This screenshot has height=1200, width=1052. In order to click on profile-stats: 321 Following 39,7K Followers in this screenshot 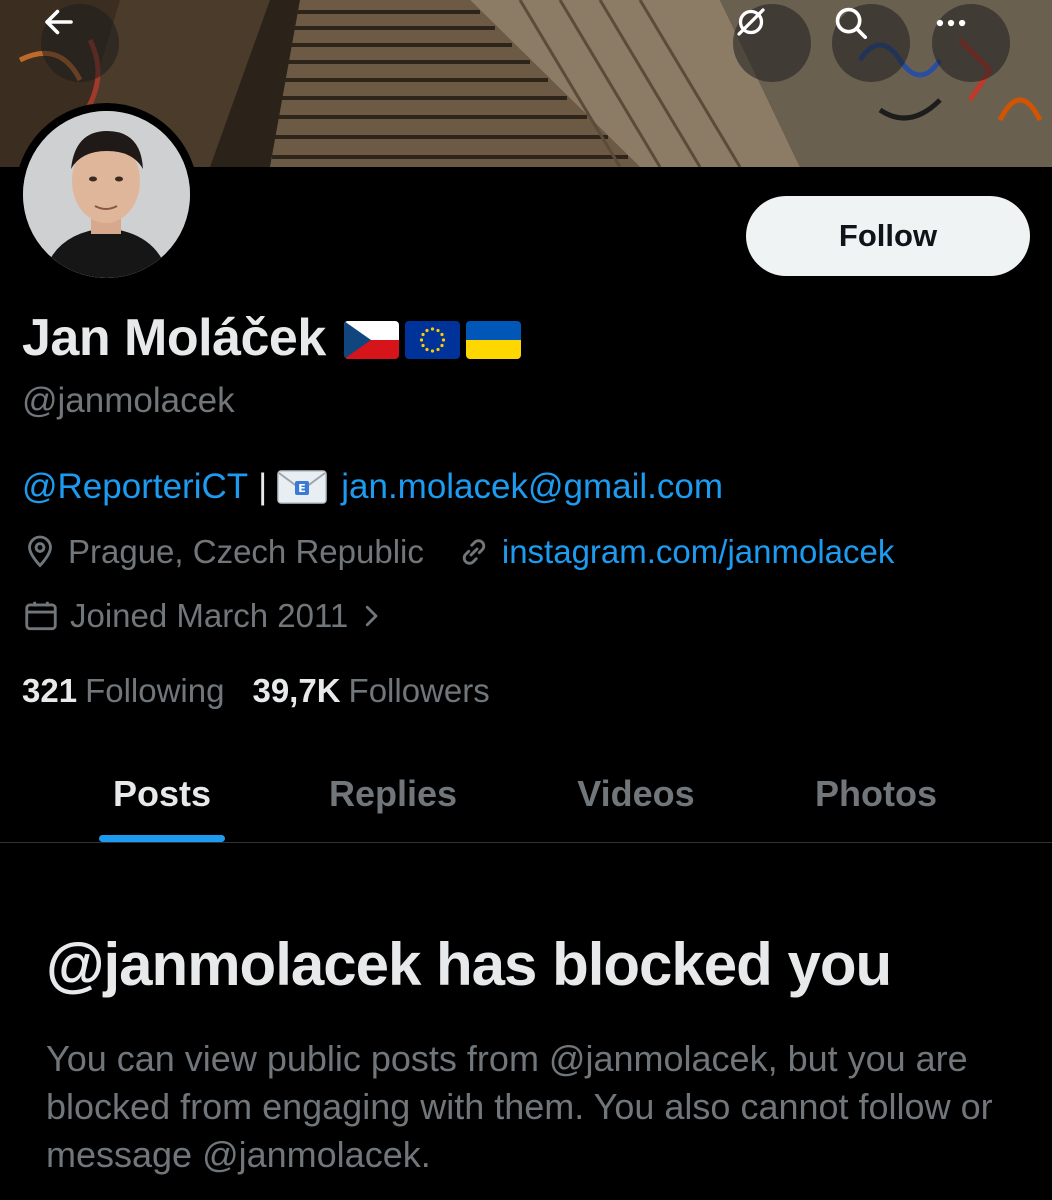, I will do `click(256, 691)`.